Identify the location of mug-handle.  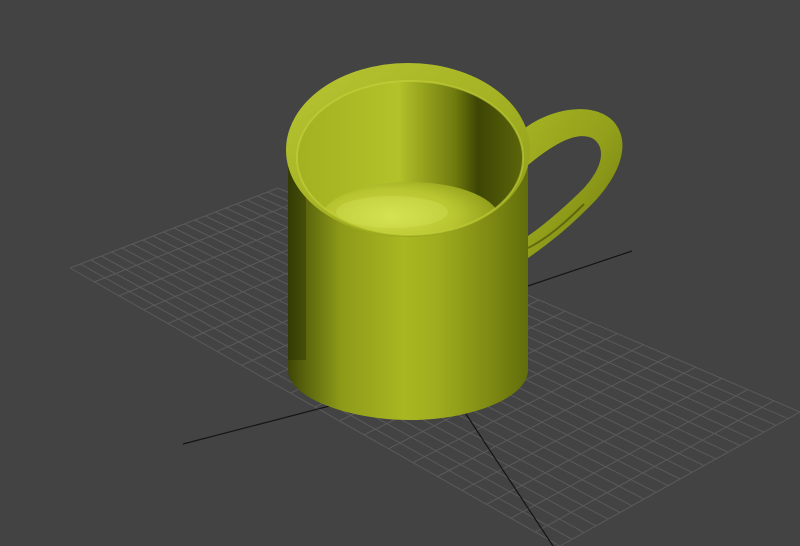
(571, 183).